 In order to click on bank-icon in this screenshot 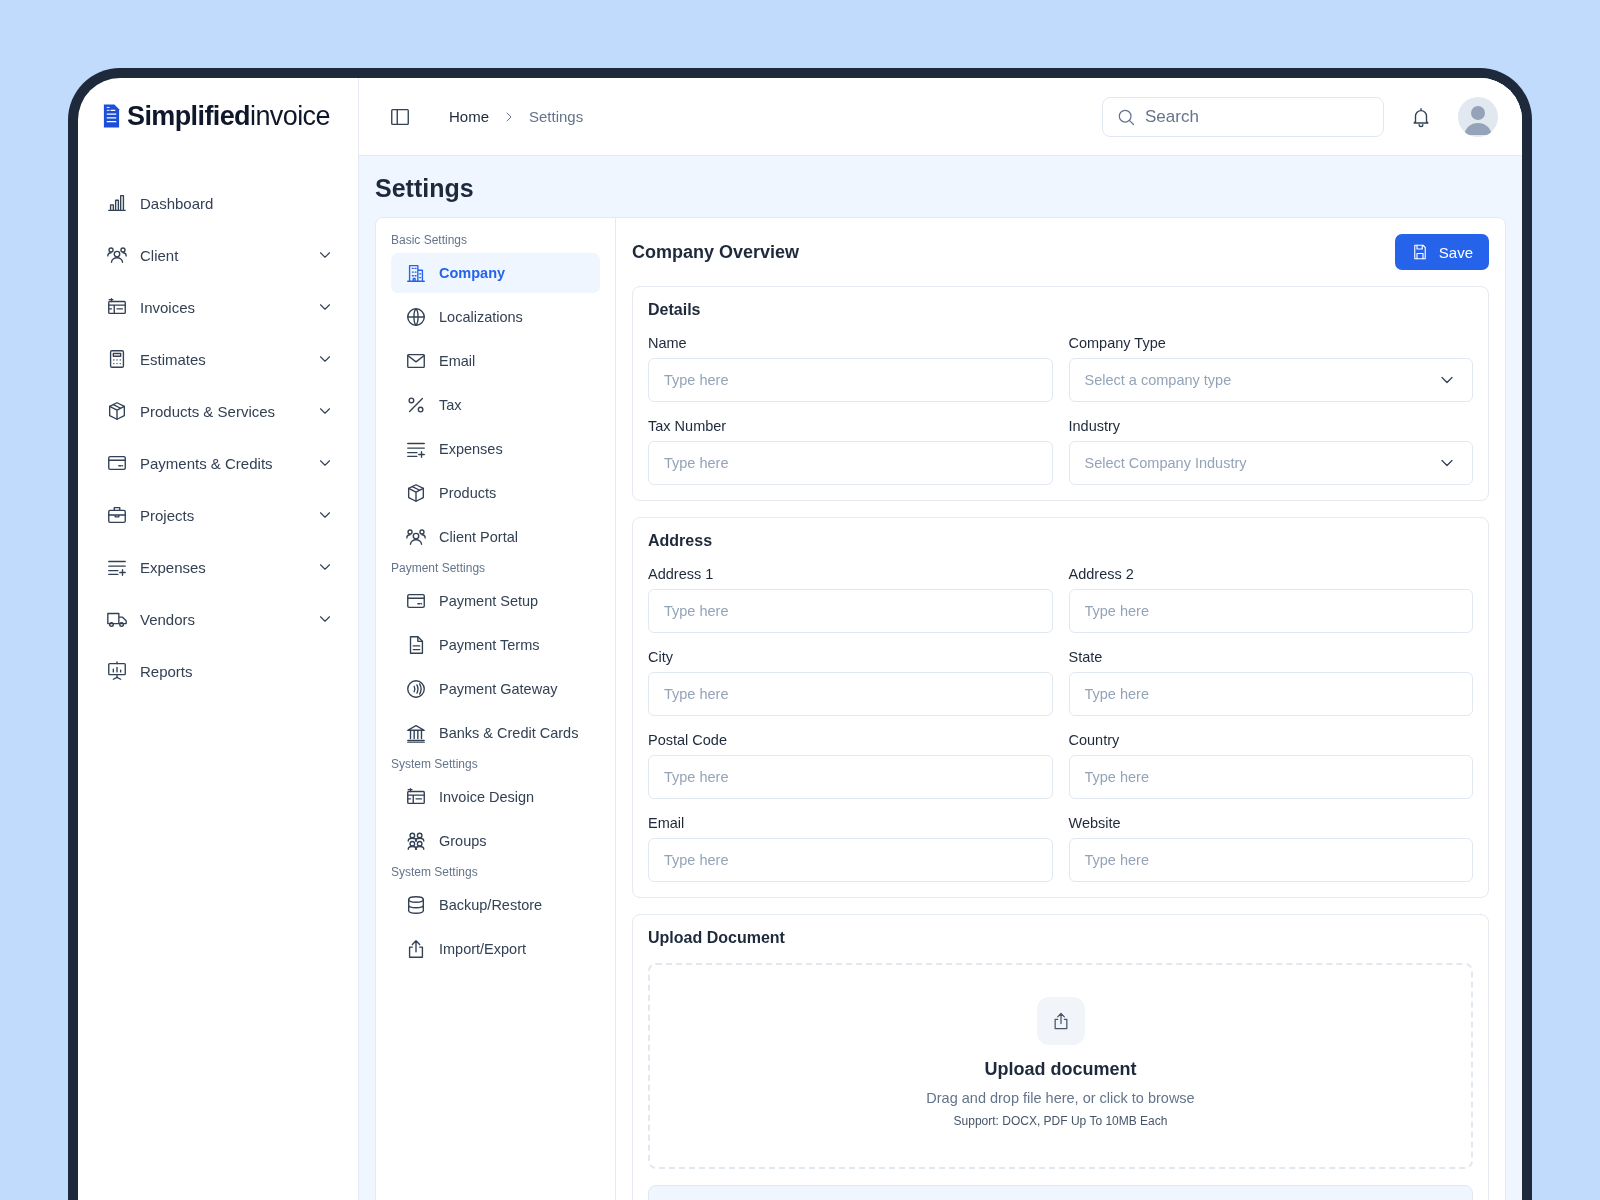, I will do `click(416, 733)`.